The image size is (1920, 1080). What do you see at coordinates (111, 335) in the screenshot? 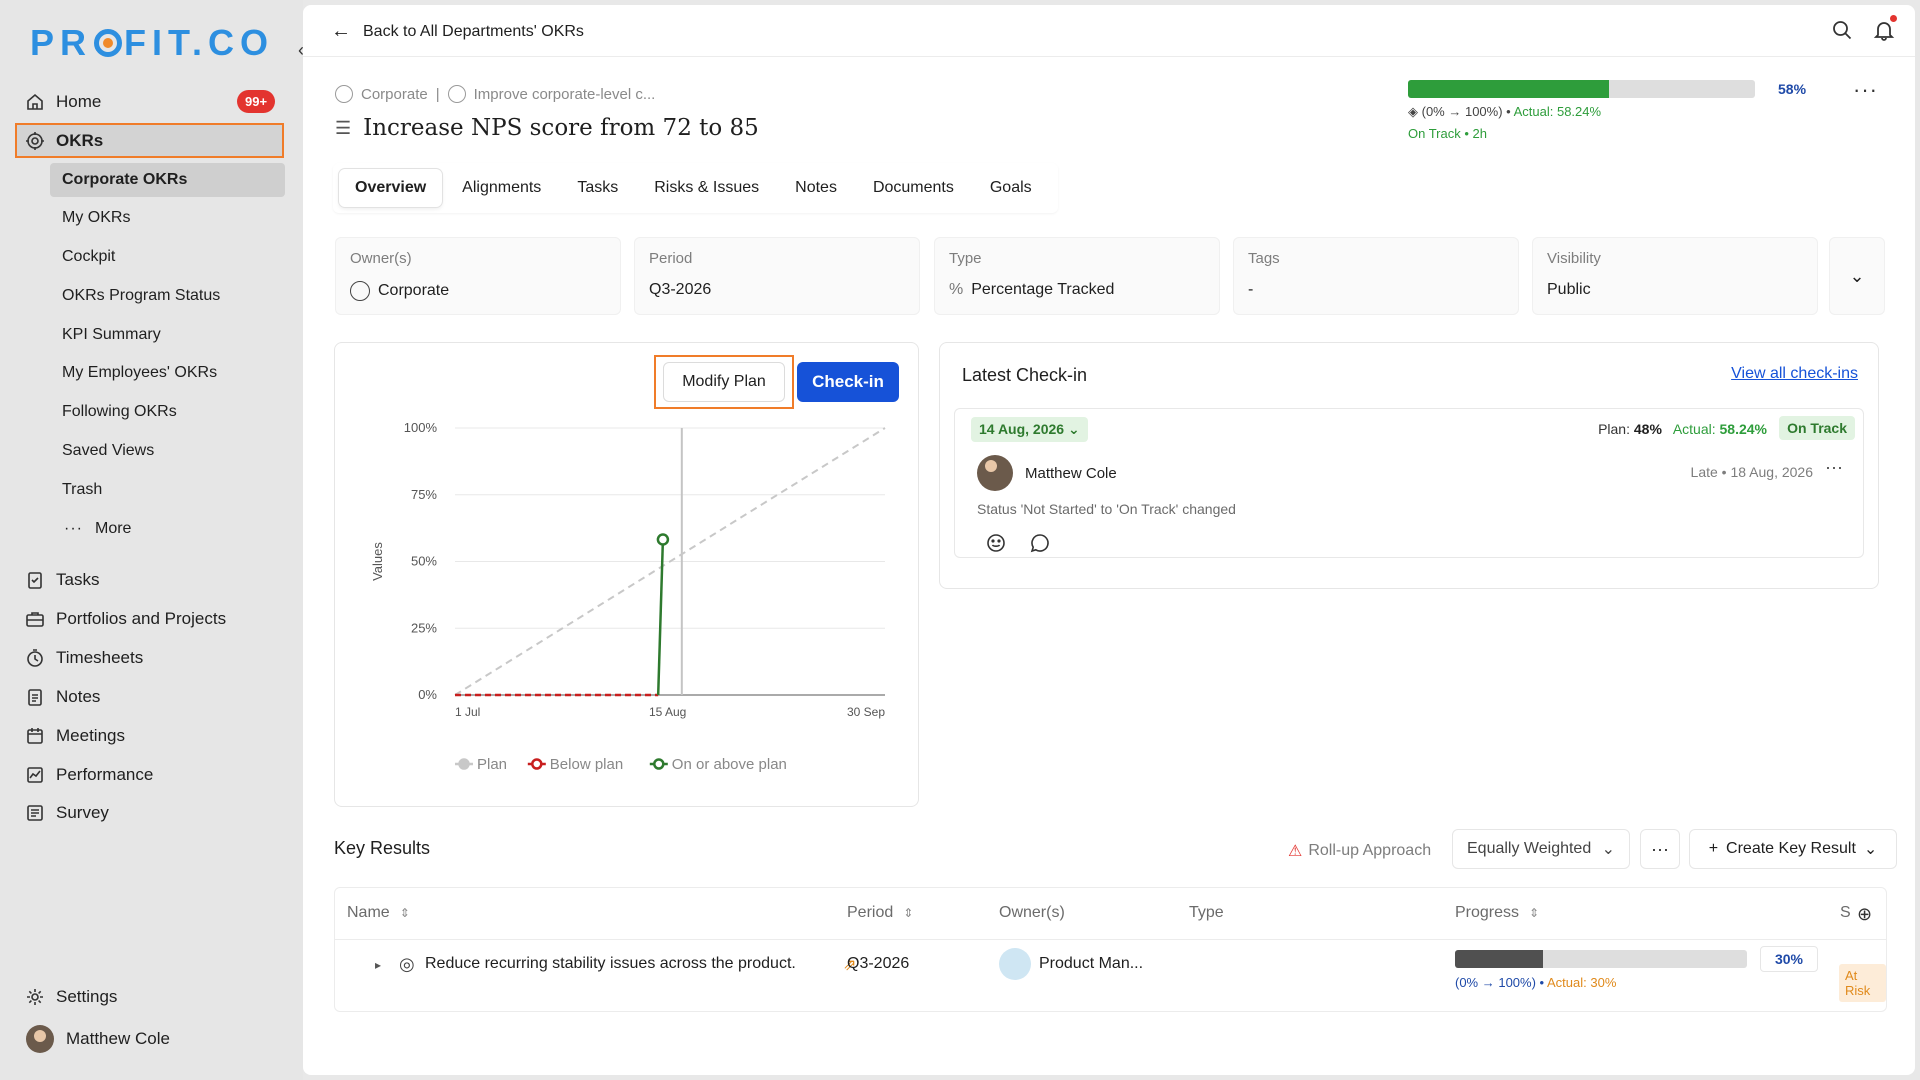
I see `sidebar-subitem-kpi-summary: KPI Summary` at bounding box center [111, 335].